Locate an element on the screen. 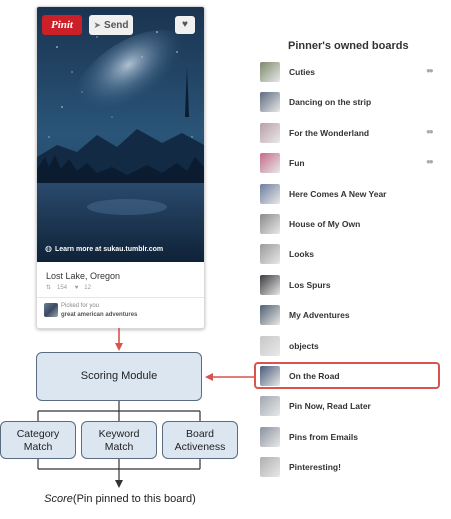  feature-line2: Activeness is located at coordinates (200, 447).